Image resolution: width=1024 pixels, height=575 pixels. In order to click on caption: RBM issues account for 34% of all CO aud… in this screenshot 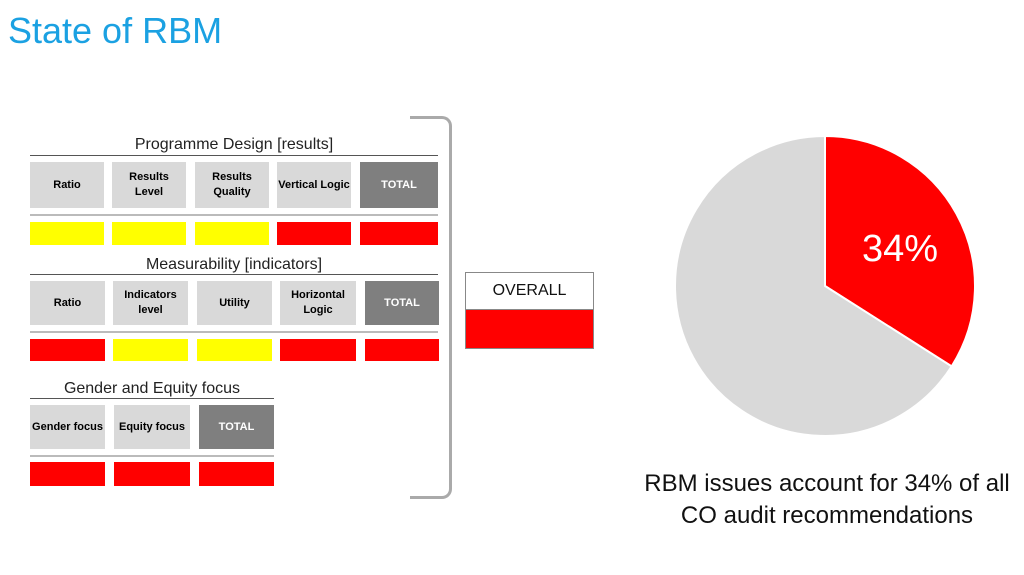, I will do `click(827, 499)`.